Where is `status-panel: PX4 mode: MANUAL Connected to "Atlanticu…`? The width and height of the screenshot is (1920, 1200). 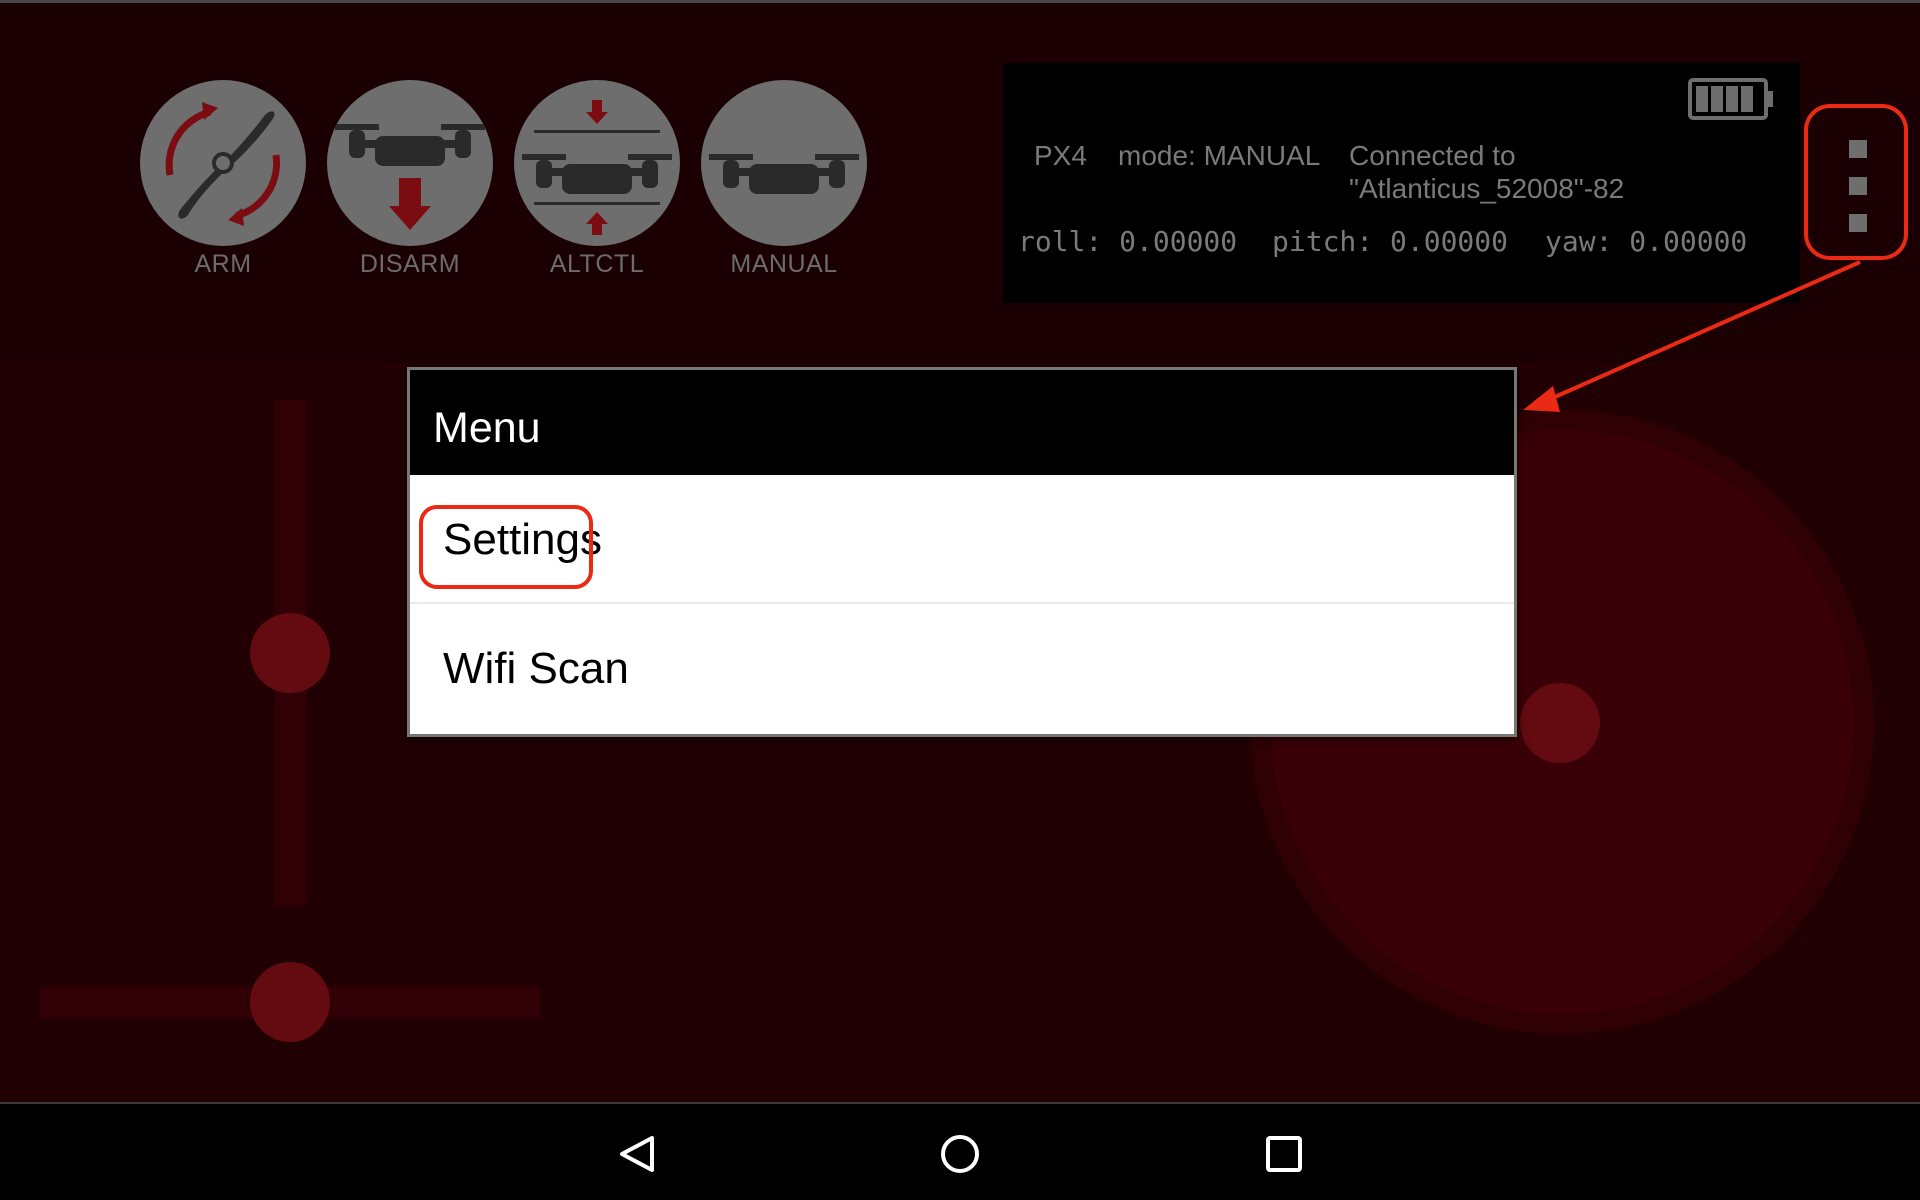
status-panel: PX4 mode: MANUAL Connected to "Atlanticu… is located at coordinates (1401, 183).